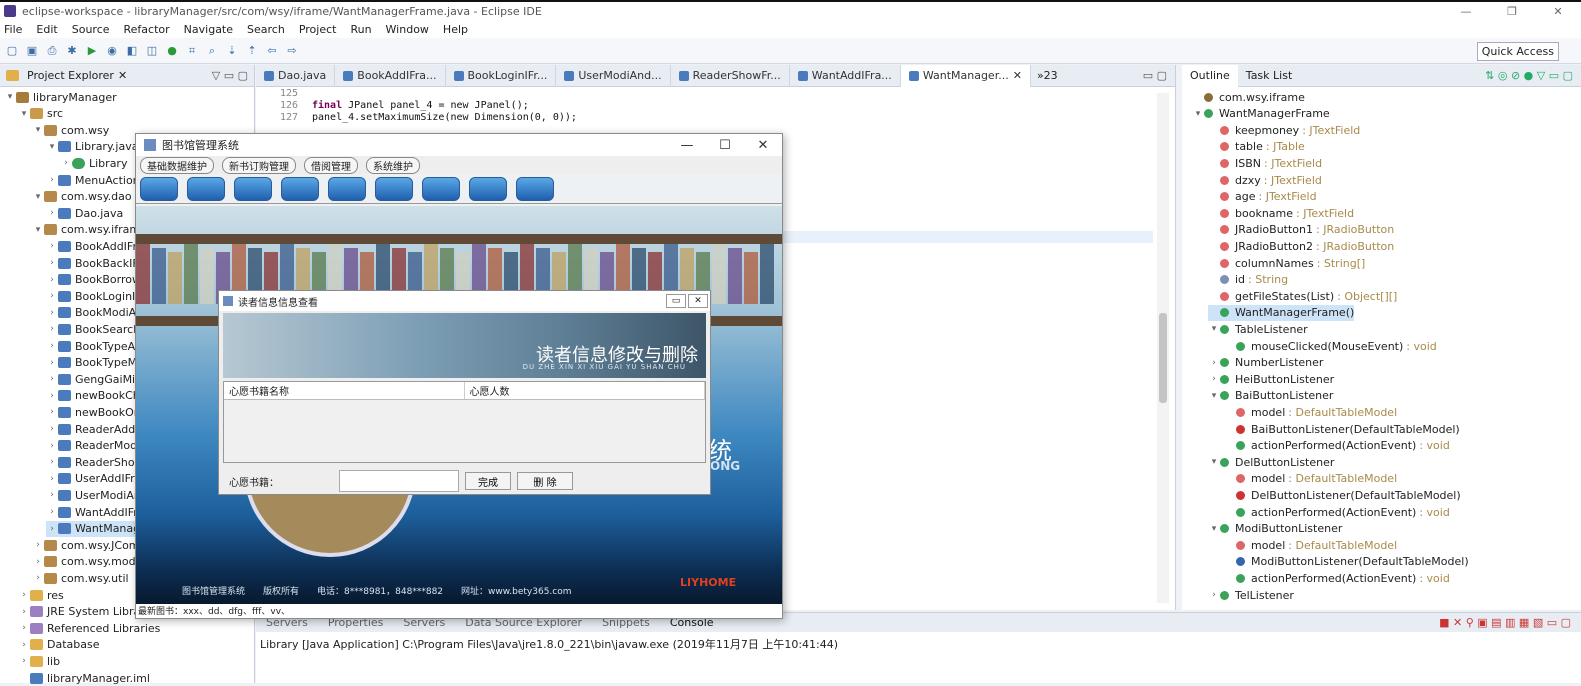 The height and width of the screenshot is (686, 1581). I want to click on outline-item: ▾ TableListener, so click(1258, 329).